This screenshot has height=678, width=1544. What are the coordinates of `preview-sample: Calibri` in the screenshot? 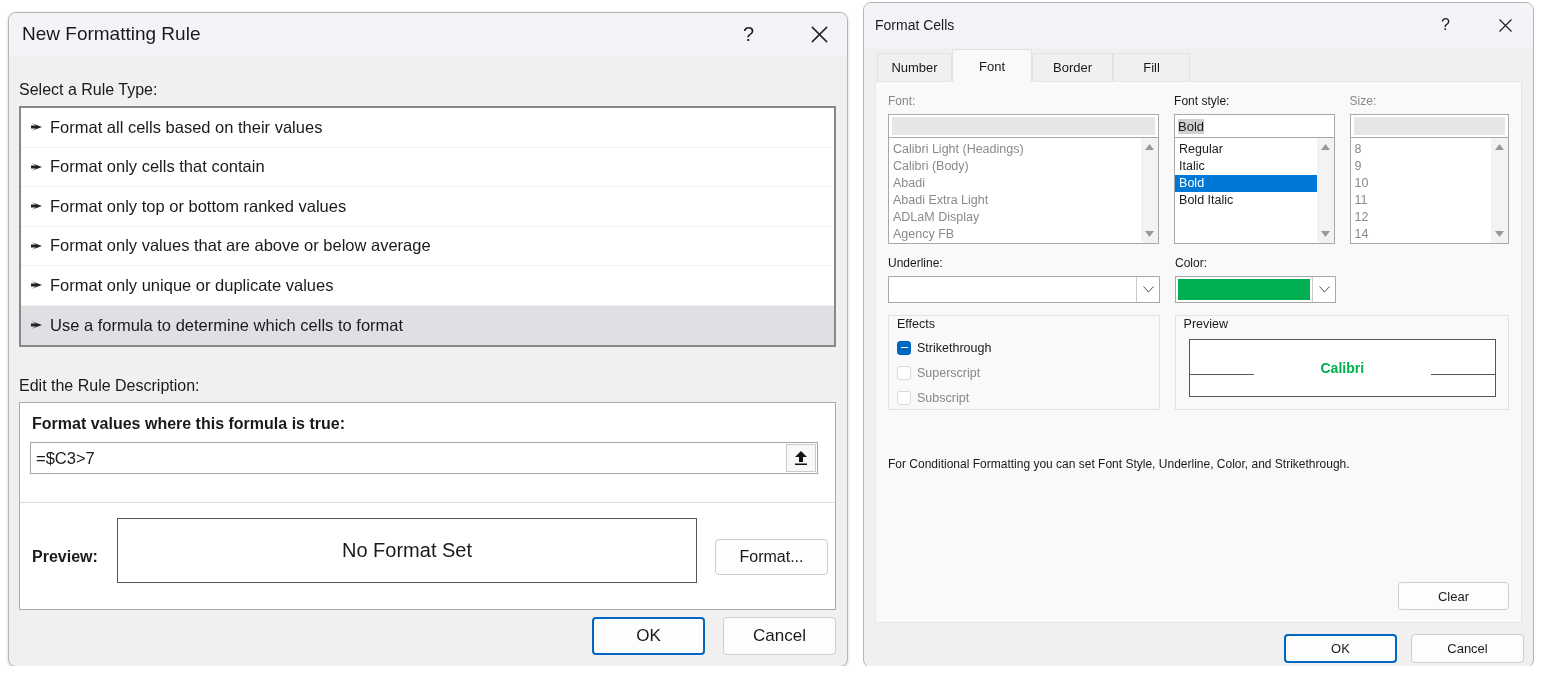 It's located at (1342, 368).